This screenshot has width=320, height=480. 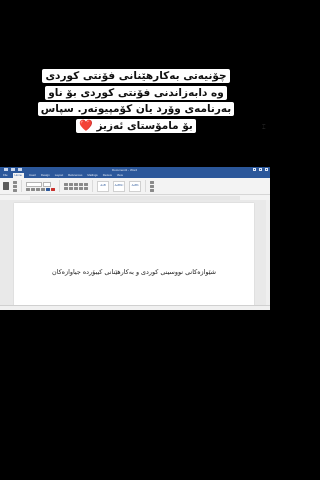 I want to click on paste-icon, so click(x=6, y=186).